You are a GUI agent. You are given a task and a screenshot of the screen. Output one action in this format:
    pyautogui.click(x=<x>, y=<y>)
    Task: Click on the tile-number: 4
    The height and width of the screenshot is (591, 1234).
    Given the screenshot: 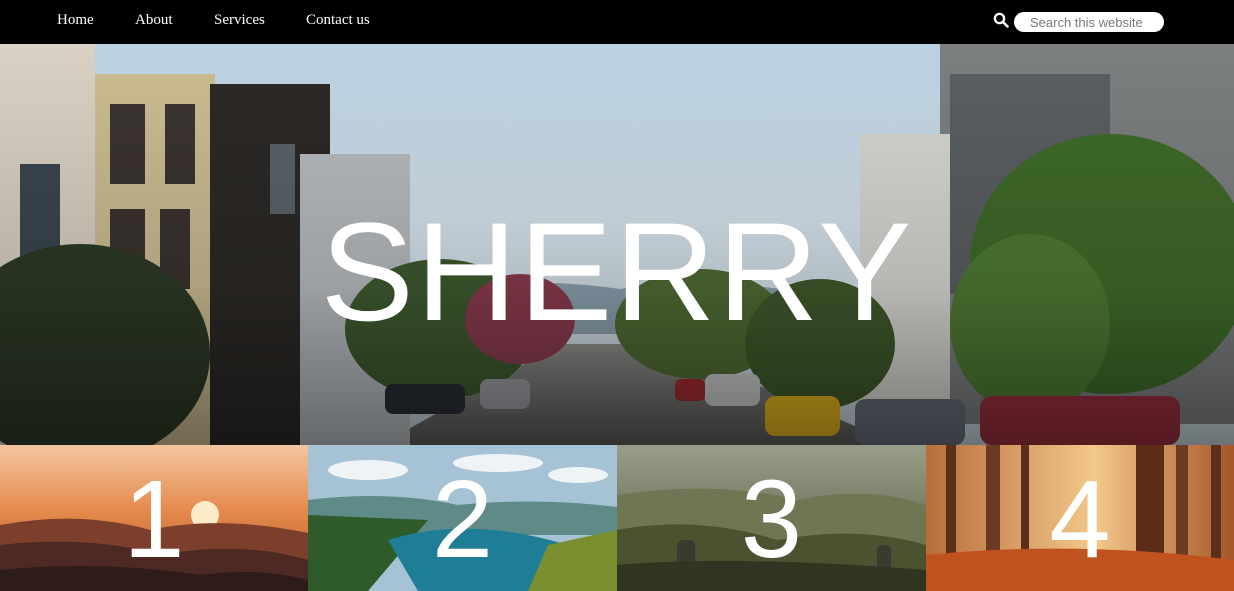 What is the action you would take?
    pyautogui.click(x=1080, y=519)
    